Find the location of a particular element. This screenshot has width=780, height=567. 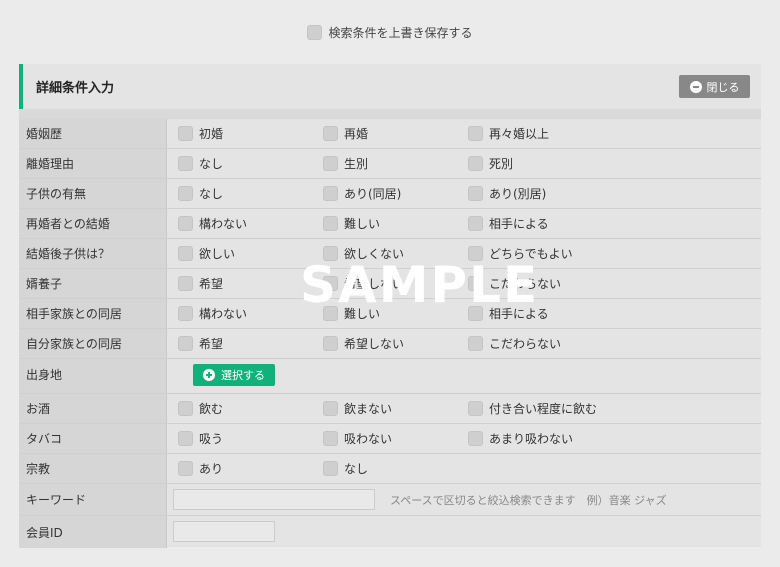

row-alcohol: お酒 飲む 飲まない 付き合い程度に飲む is located at coordinates (390, 409).